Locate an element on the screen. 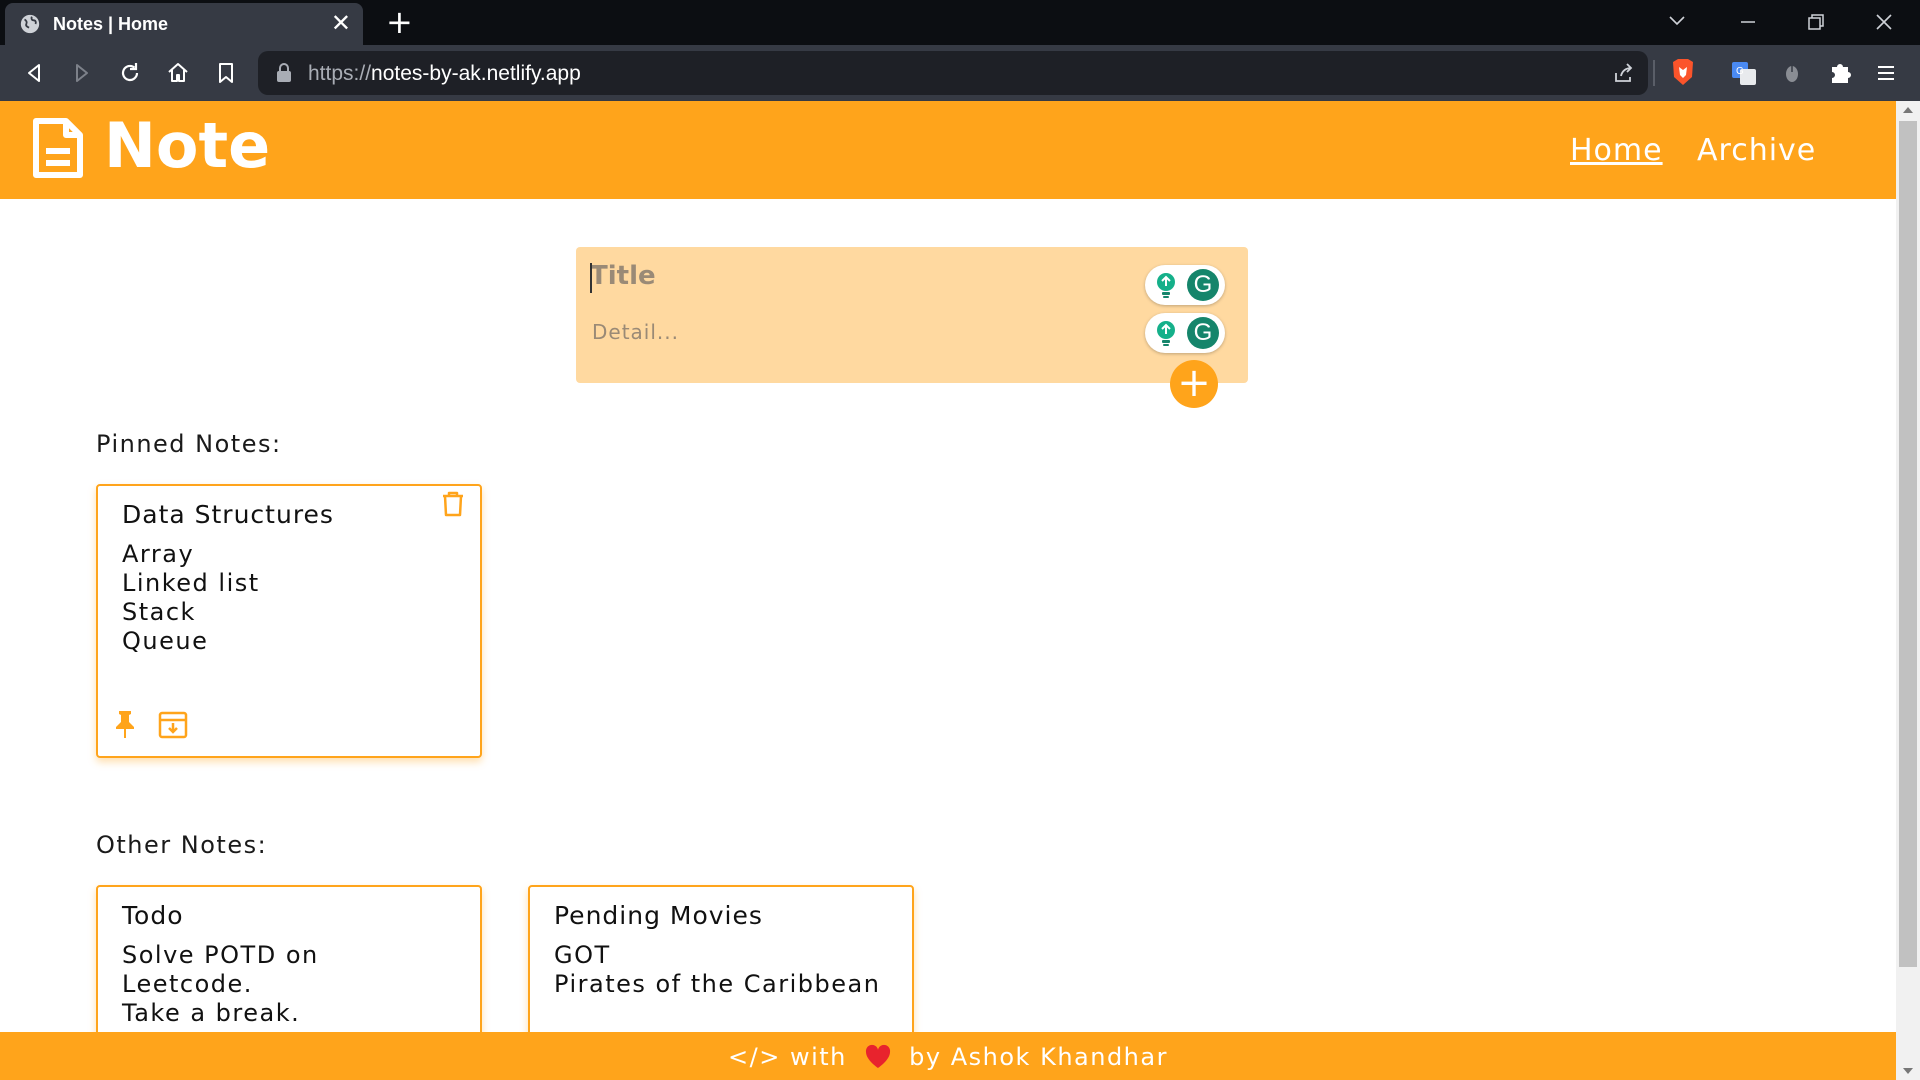  toolbar-separator is located at coordinates (1654, 73).